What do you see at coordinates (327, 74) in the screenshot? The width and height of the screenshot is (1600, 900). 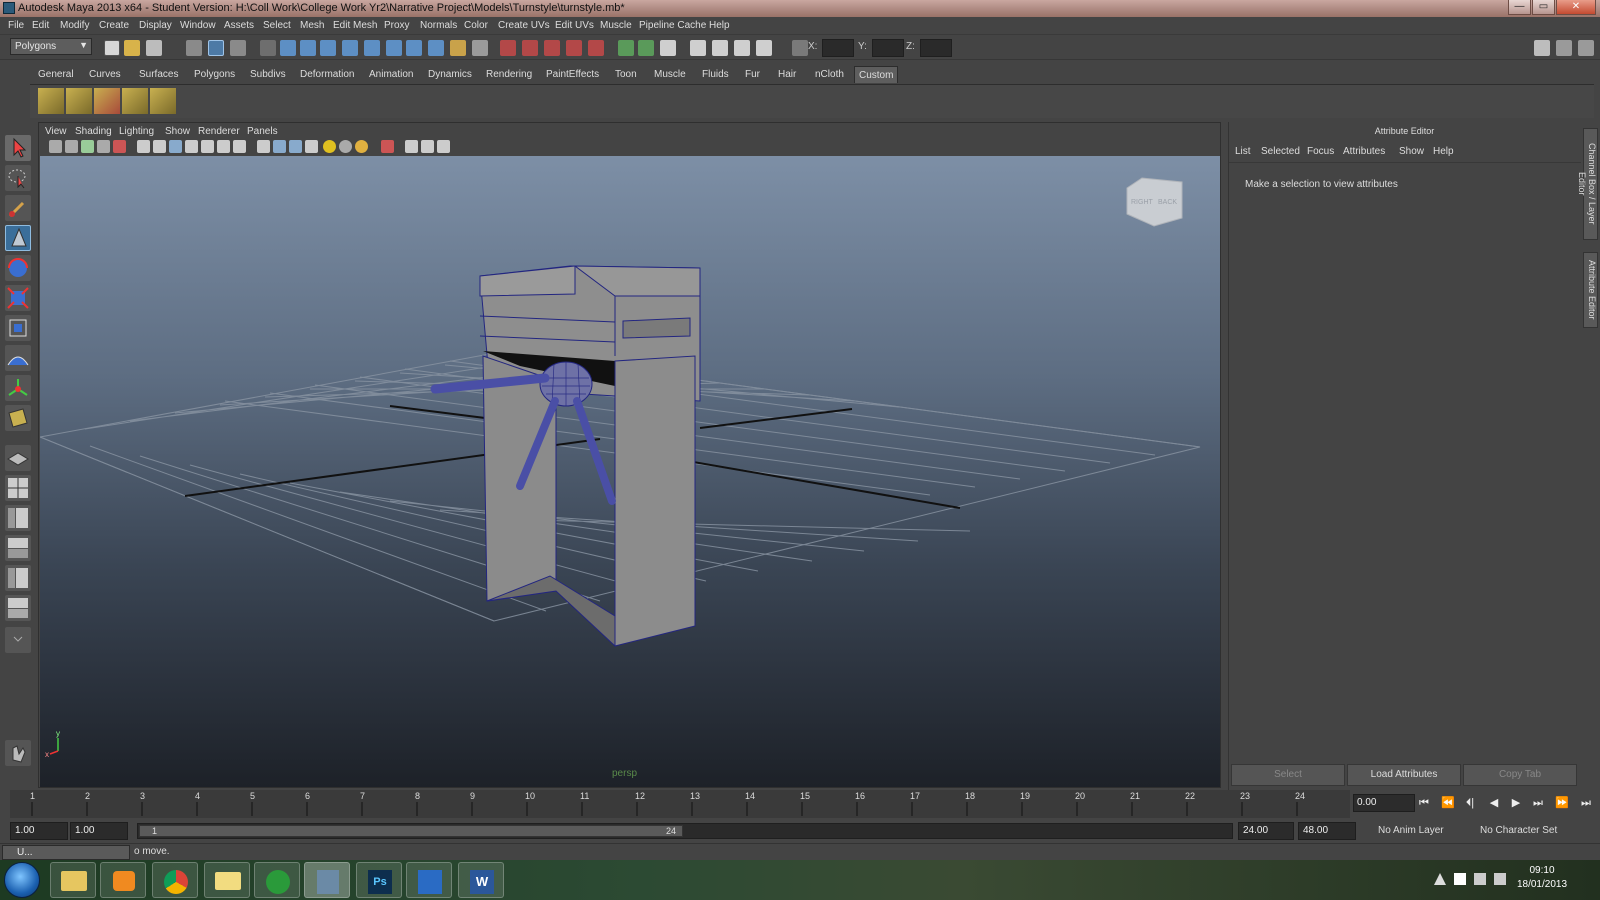 I see `shelf-tab-deformation: Deformation` at bounding box center [327, 74].